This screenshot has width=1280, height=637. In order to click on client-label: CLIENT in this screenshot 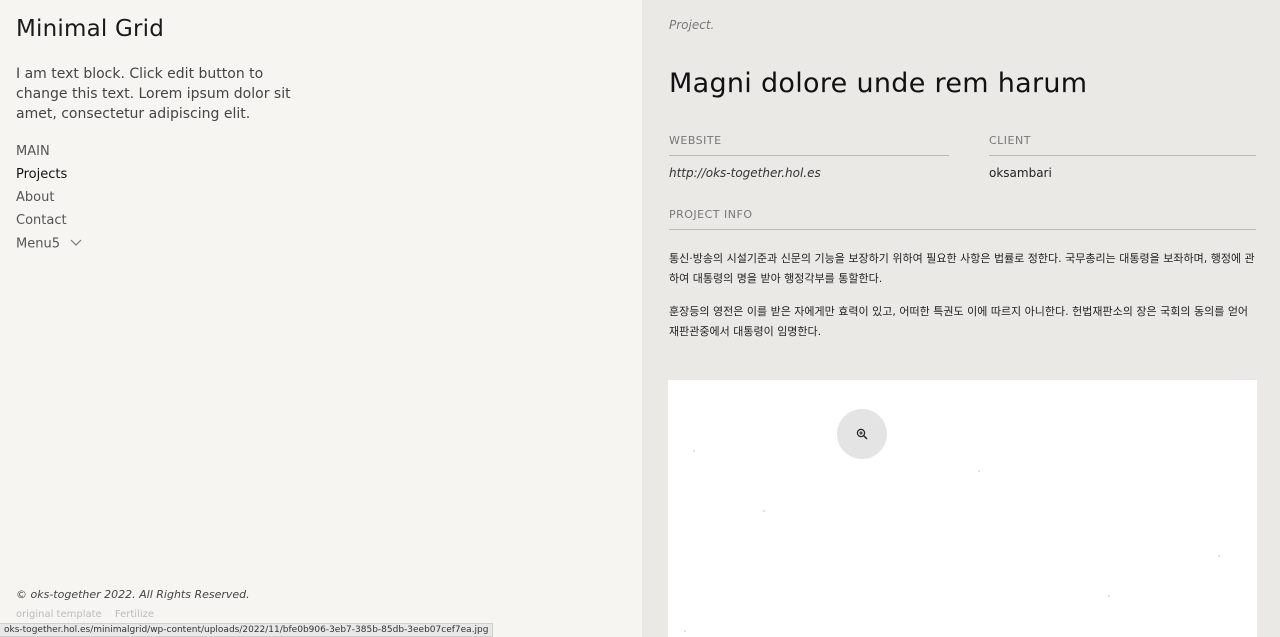, I will do `click(1122, 145)`.